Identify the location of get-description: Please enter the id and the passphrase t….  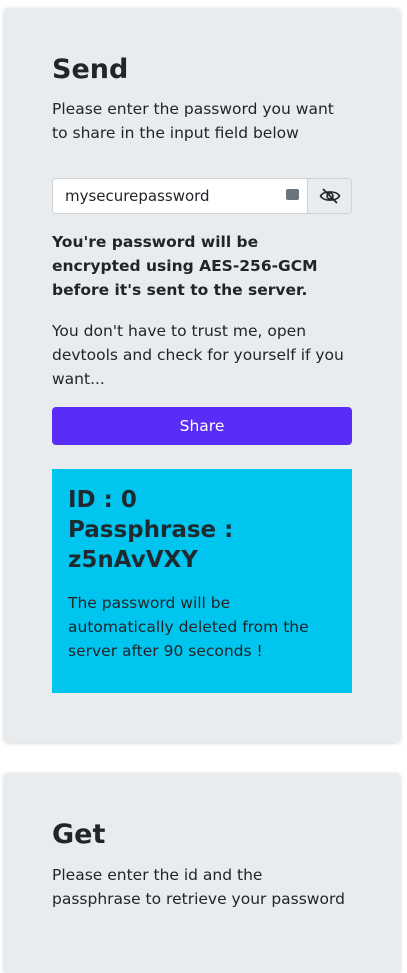
(198, 887).